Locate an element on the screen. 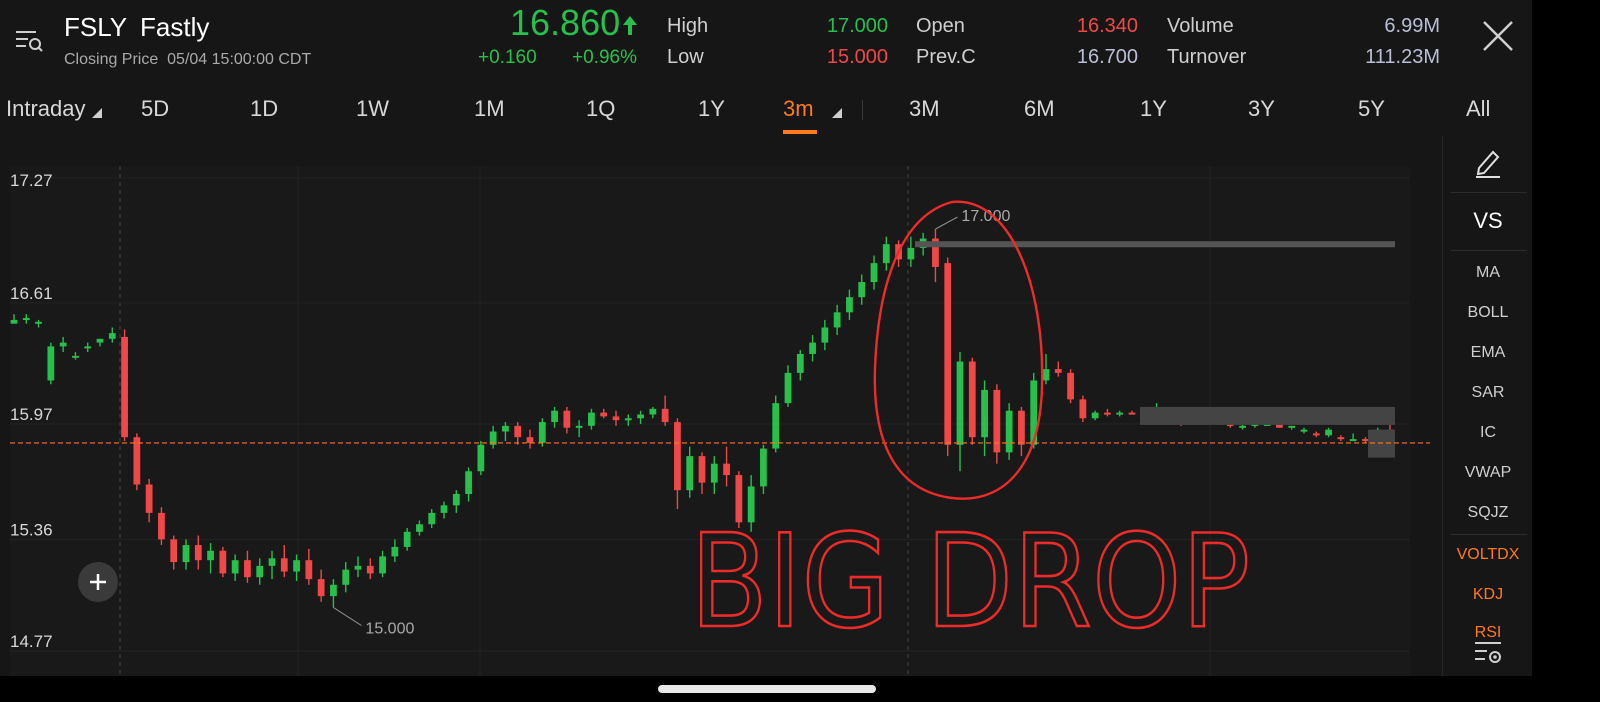 This screenshot has height=702, width=1600. tab-1d: 1D is located at coordinates (264, 109).